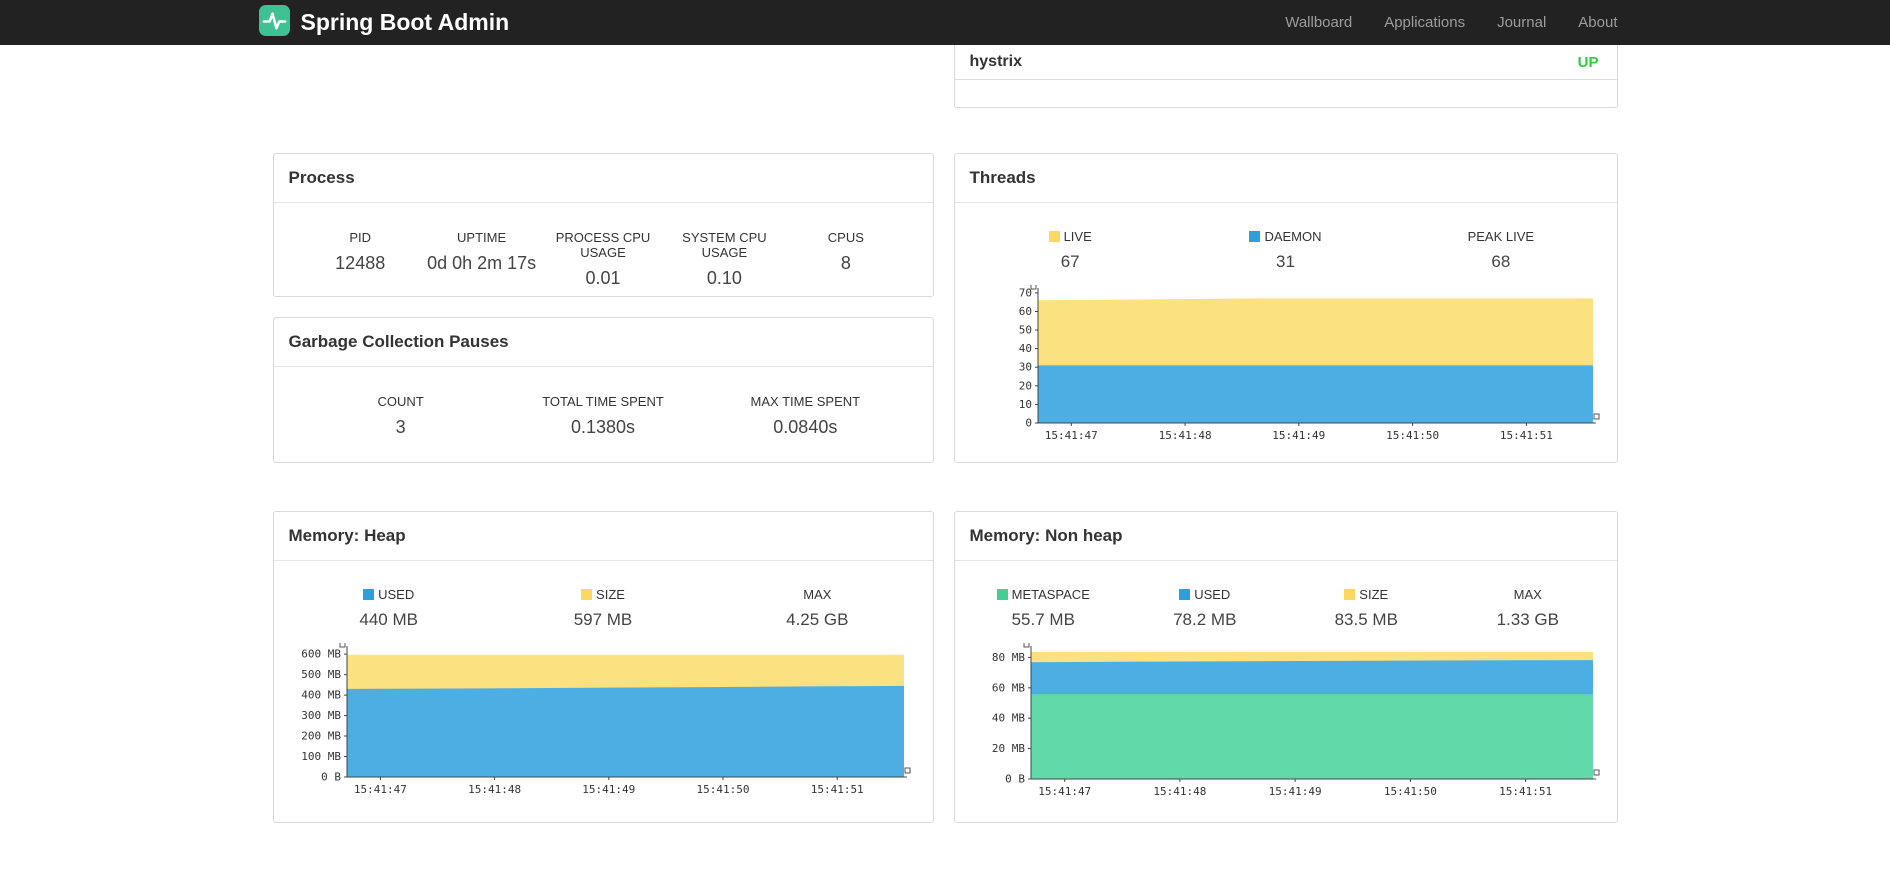  I want to click on legend-value: 68, so click(1501, 261).